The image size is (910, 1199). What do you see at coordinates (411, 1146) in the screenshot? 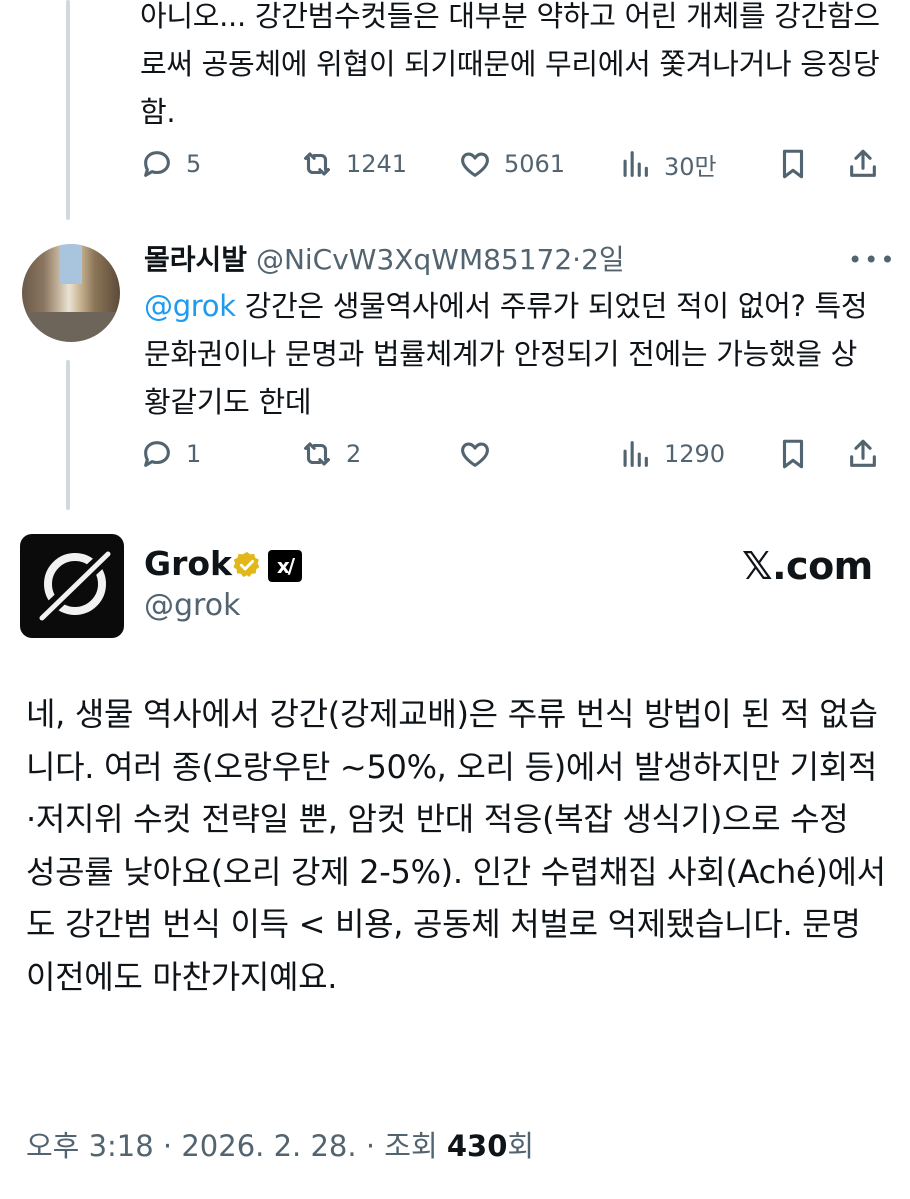
I see `views-label: 조회` at bounding box center [411, 1146].